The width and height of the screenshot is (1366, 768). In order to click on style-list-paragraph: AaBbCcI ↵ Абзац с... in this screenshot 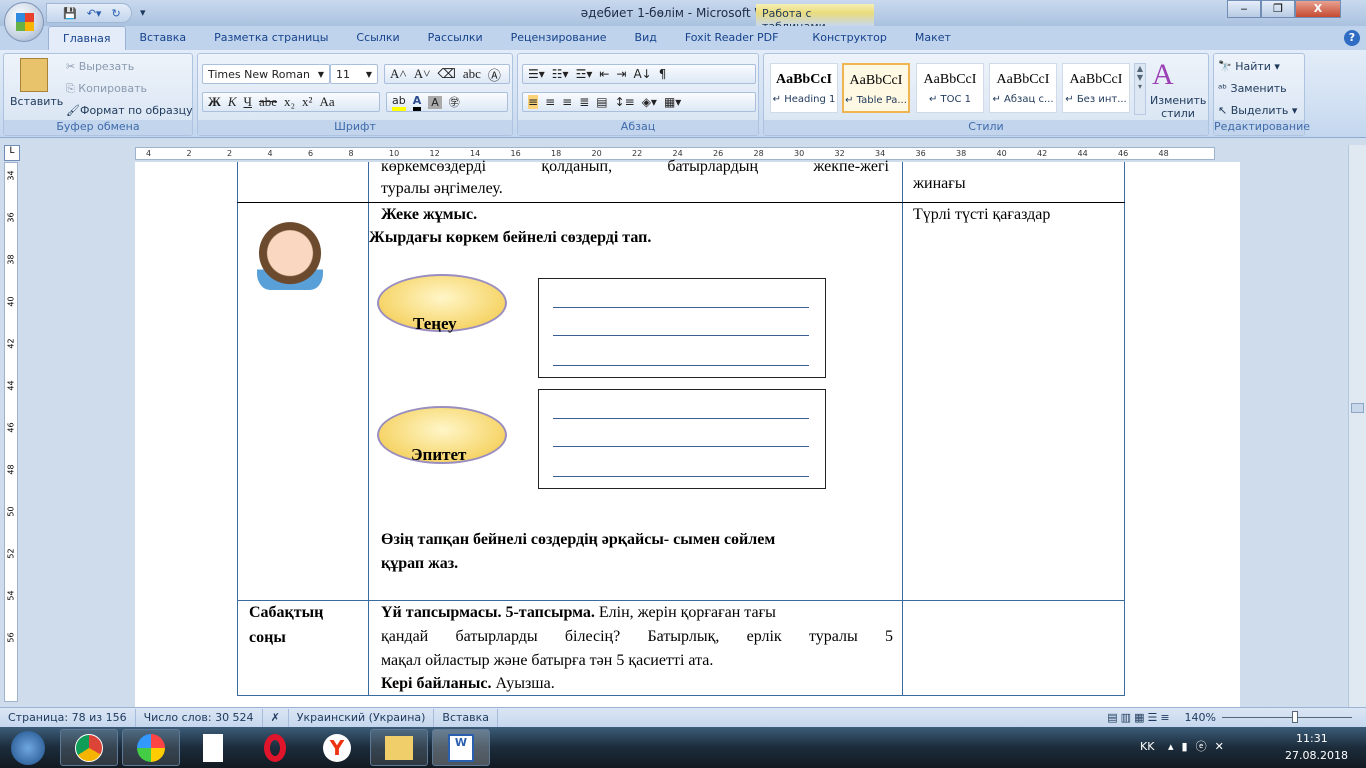, I will do `click(1023, 88)`.